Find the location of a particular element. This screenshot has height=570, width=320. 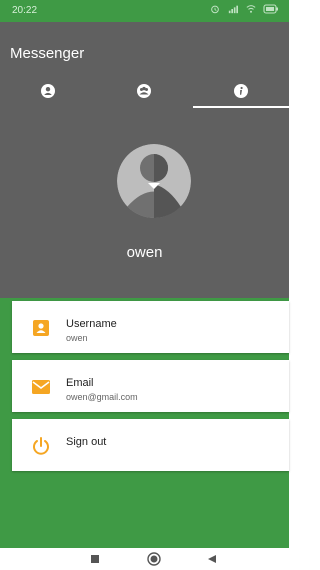

navigation-bar is located at coordinates (144, 559).